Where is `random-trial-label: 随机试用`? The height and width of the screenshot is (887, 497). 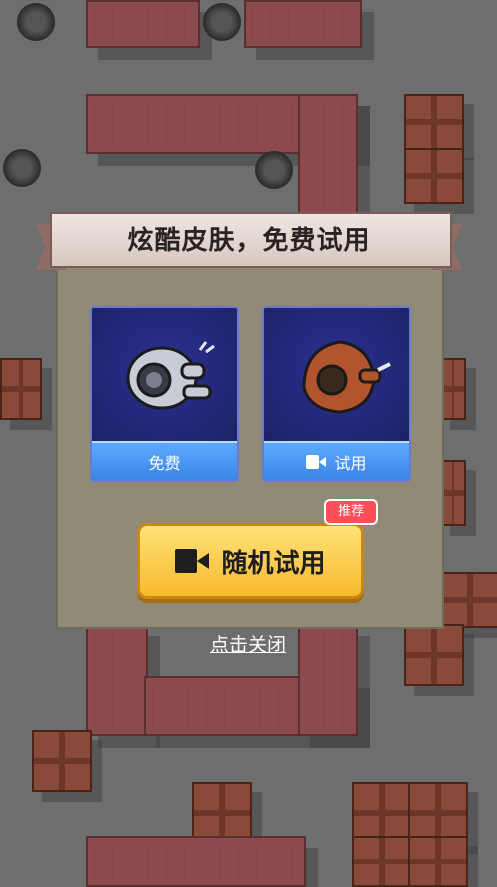 random-trial-label: 随机试用 is located at coordinates (273, 563).